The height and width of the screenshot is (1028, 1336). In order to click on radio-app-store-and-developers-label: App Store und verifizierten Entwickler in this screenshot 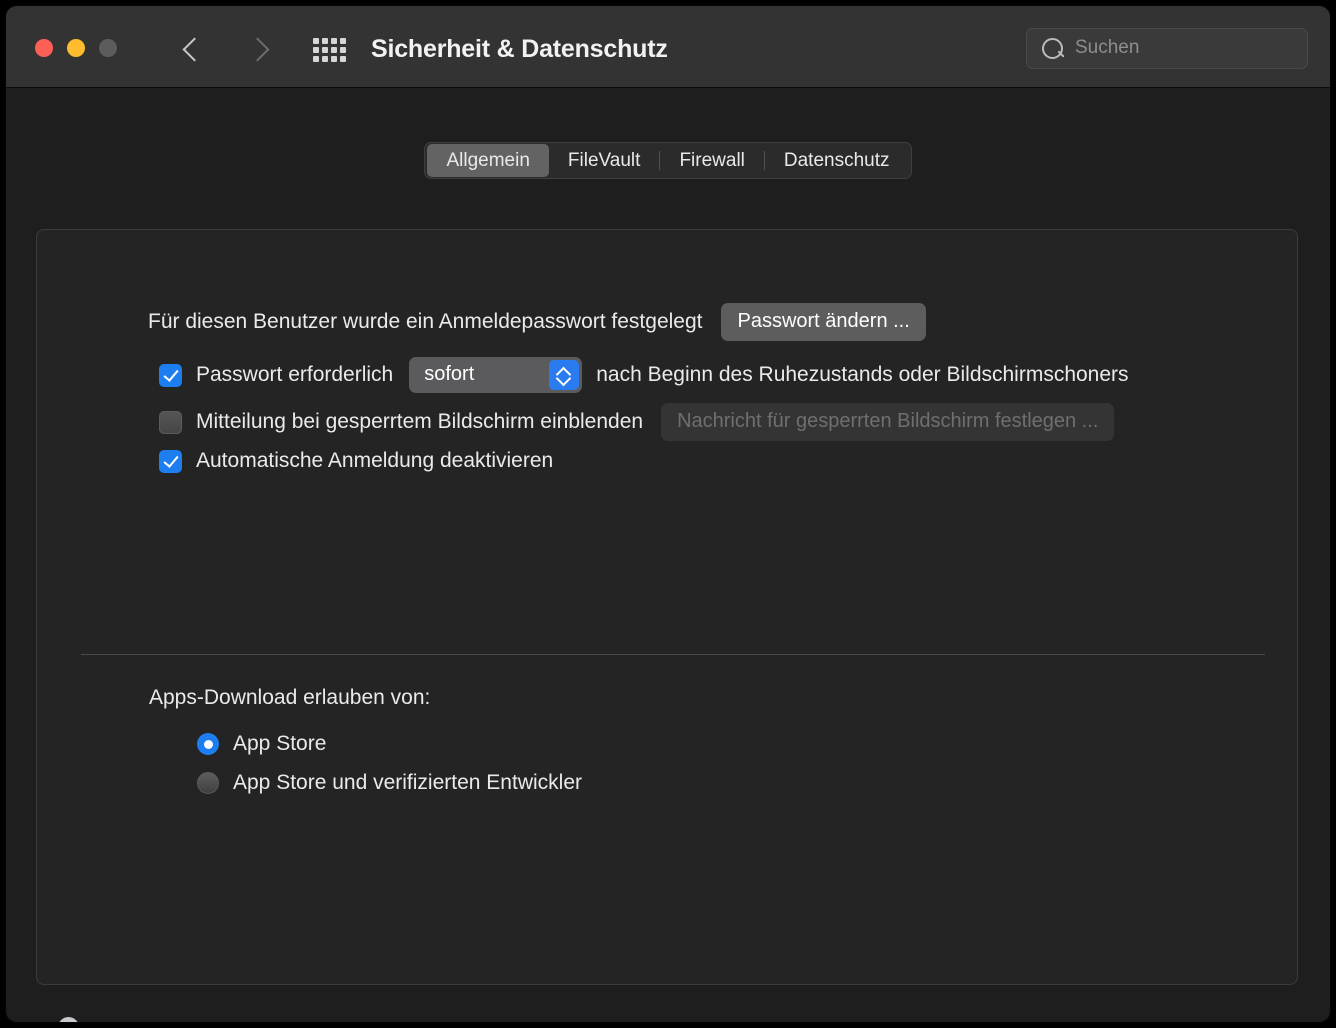, I will do `click(407, 782)`.